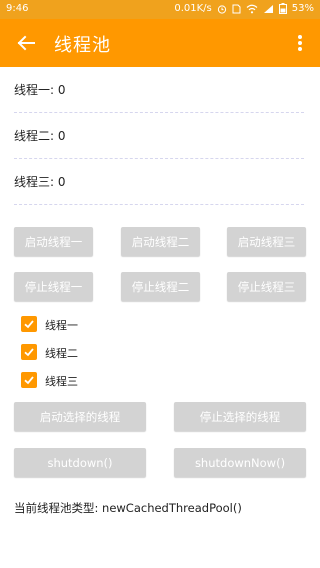  What do you see at coordinates (236, 9) in the screenshot?
I see `sim-icon` at bounding box center [236, 9].